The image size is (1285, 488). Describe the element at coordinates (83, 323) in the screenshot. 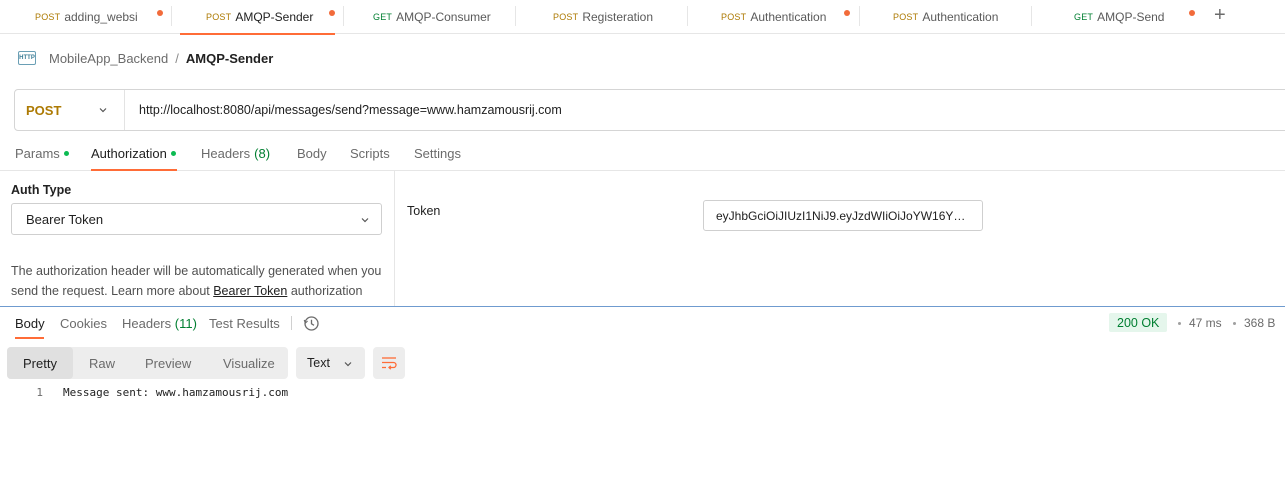

I see `response-tab-cookies: Cookies` at that location.